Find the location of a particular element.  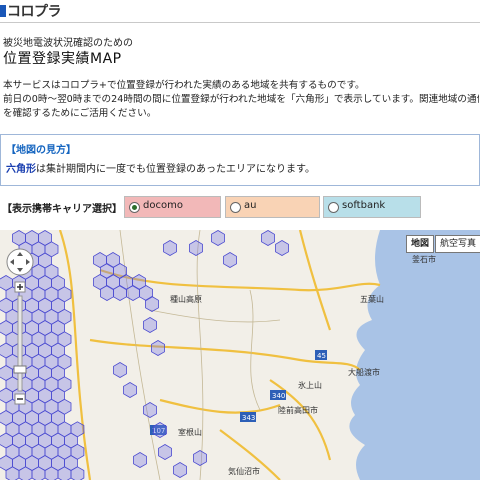

carrier-option-au: au is located at coordinates (272, 207).